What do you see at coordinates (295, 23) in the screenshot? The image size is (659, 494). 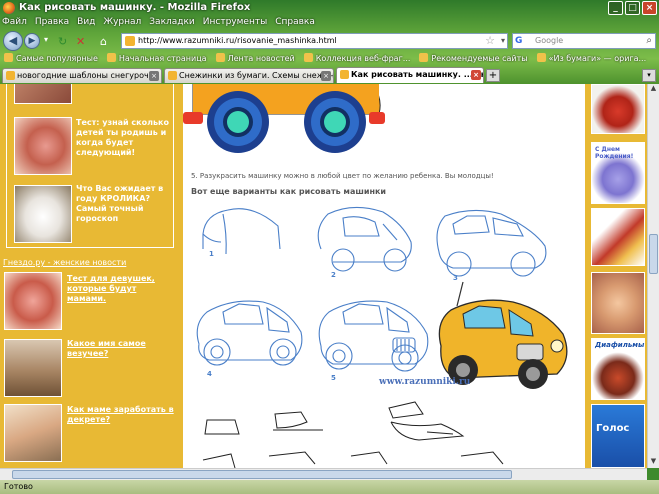 I see `menu-help: Справка` at bounding box center [295, 23].